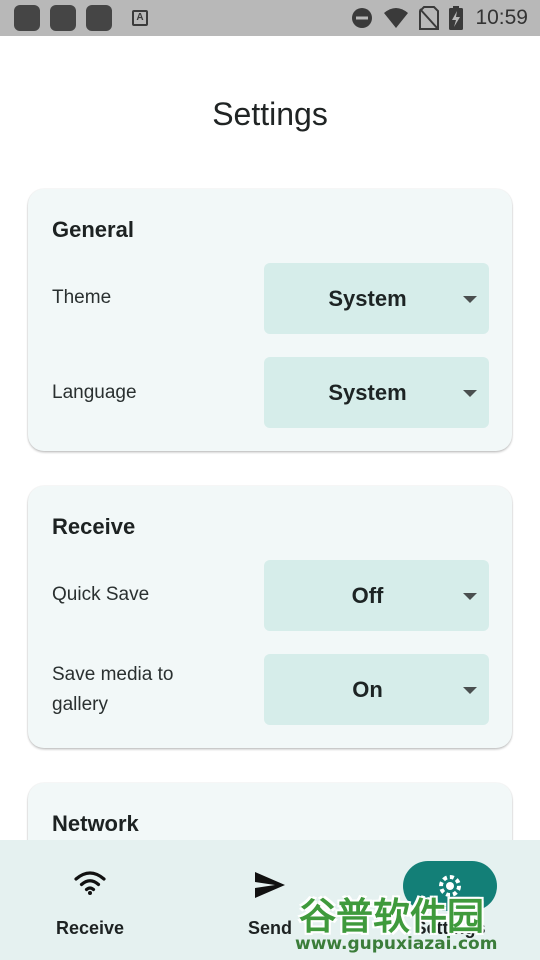 This screenshot has width=540, height=960. I want to click on send-icon, so click(270, 885).